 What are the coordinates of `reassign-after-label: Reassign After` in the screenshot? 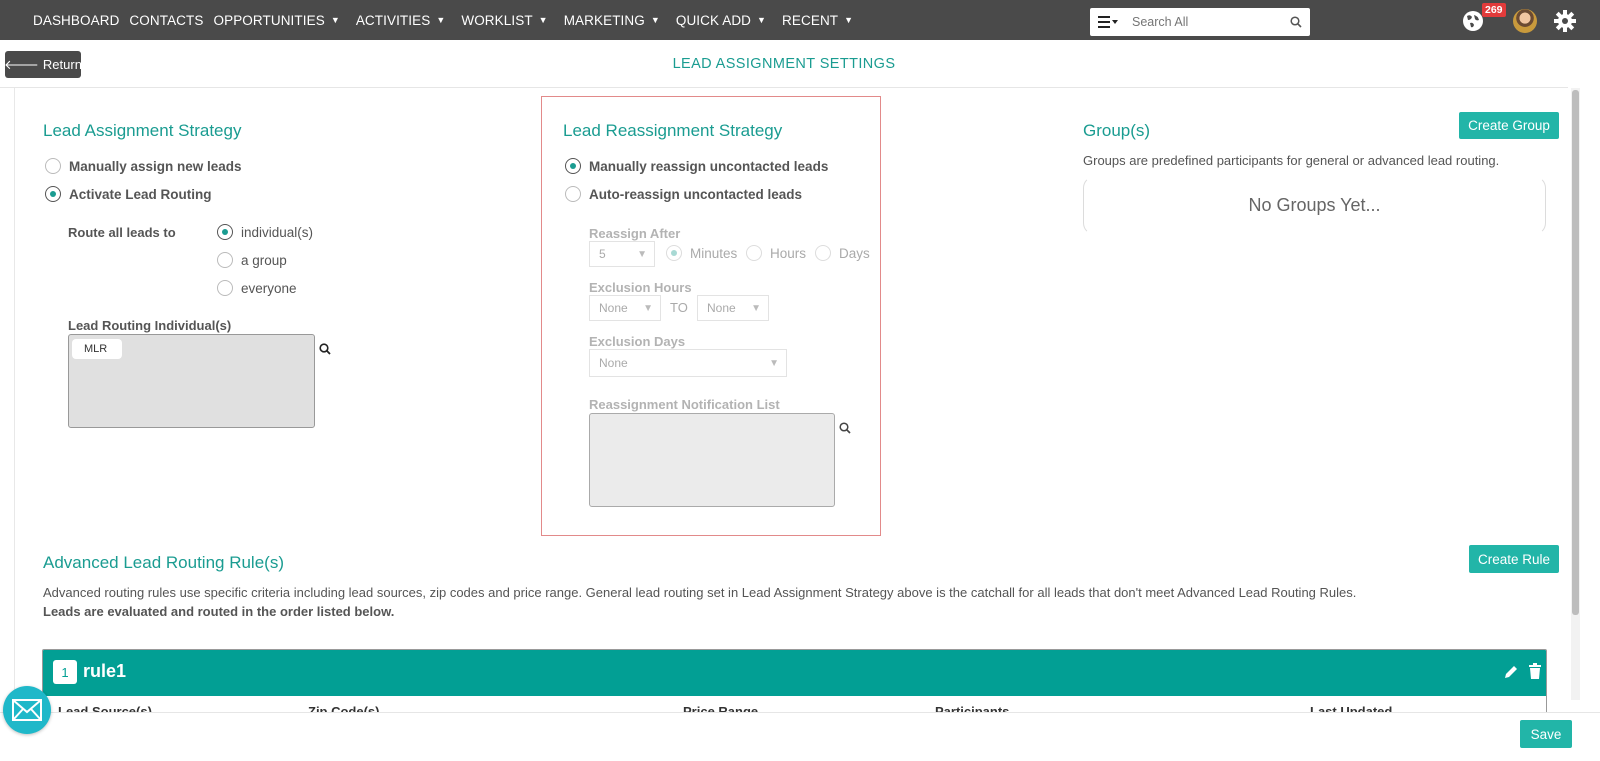 It's located at (635, 233).